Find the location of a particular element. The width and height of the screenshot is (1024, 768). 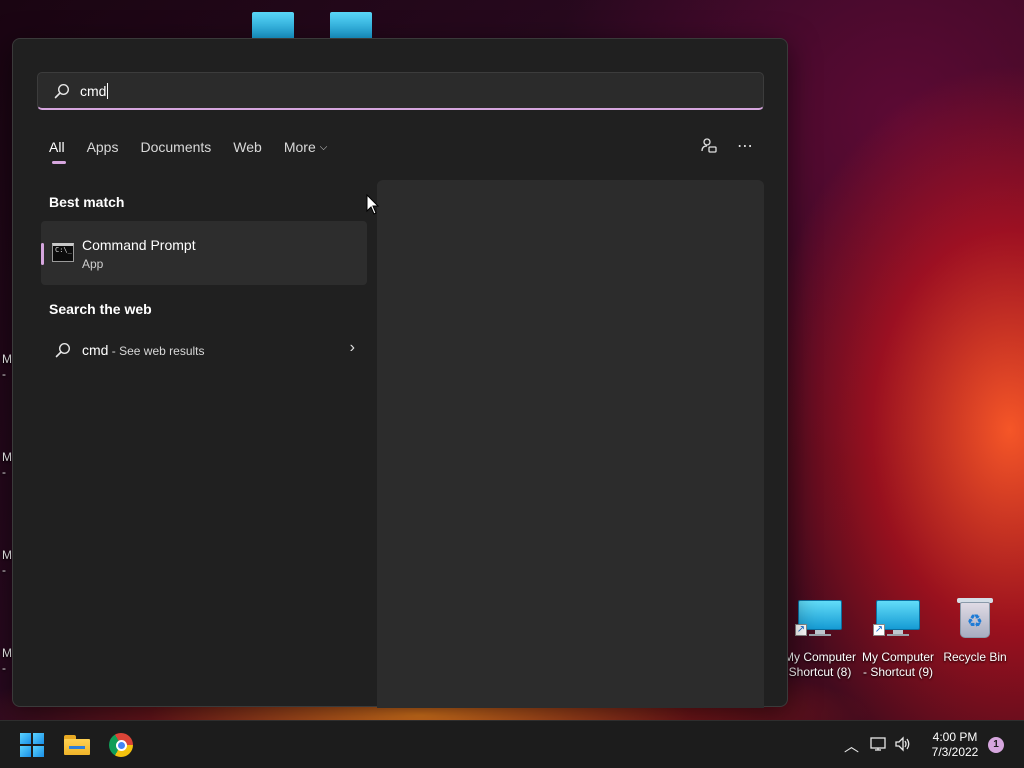

best-match-command-prompt: C:\_ Command Prompt App is located at coordinates (204, 253).